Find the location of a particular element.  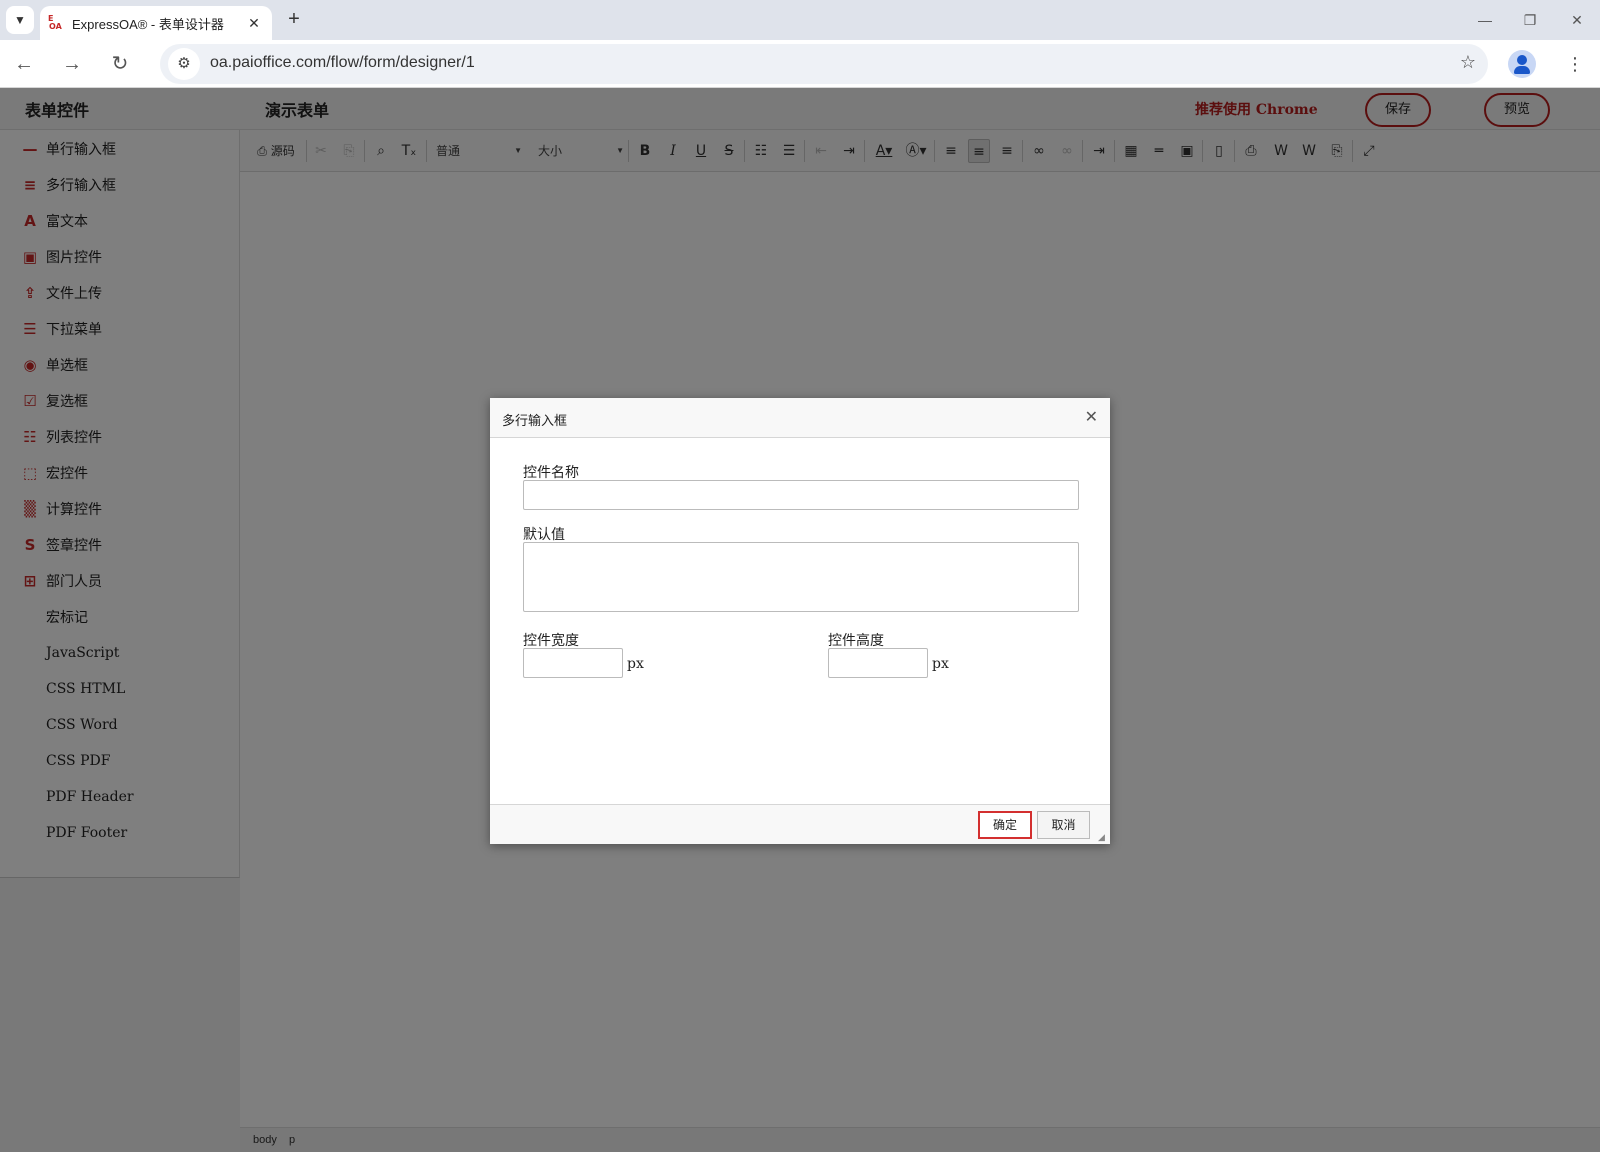

tab-search-button: ▼ is located at coordinates (20, 20).